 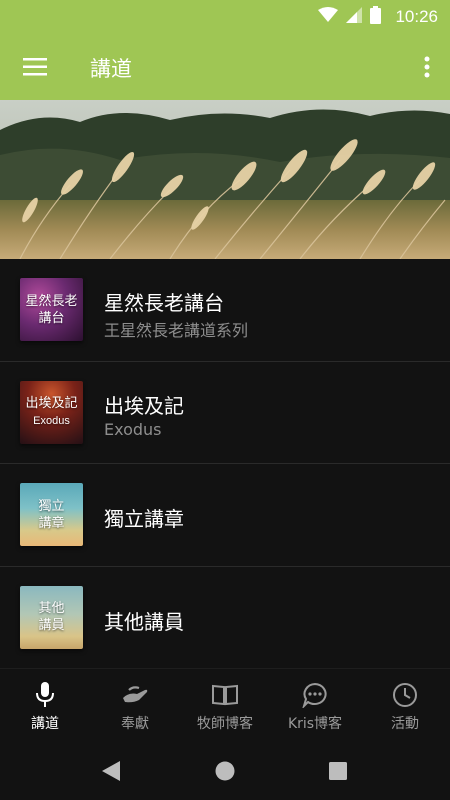 I want to click on hamburger-menu-icon, so click(x=35, y=67).